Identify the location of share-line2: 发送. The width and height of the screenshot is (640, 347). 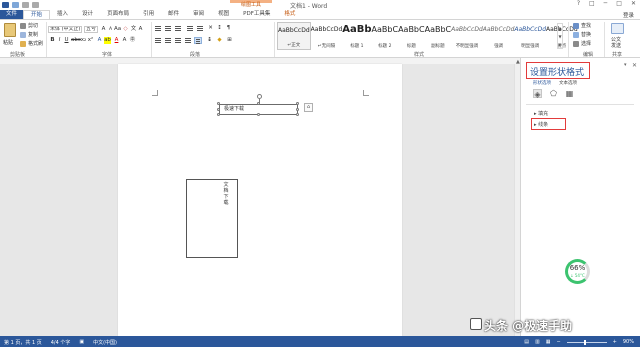
(616, 45).